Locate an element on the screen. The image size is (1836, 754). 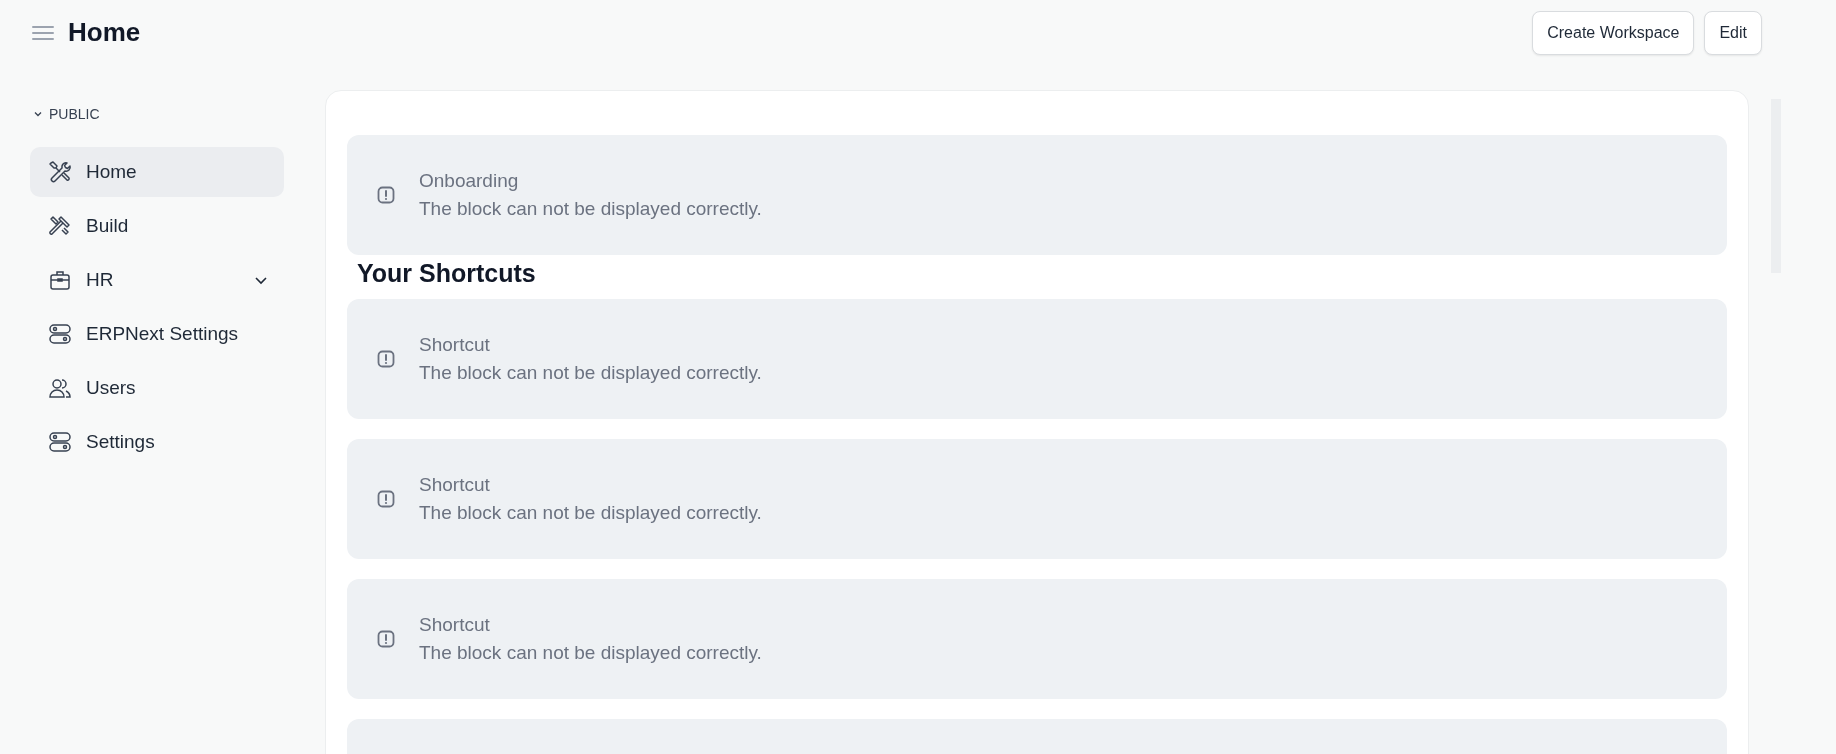
sidebar-item: Build is located at coordinates (157, 226).